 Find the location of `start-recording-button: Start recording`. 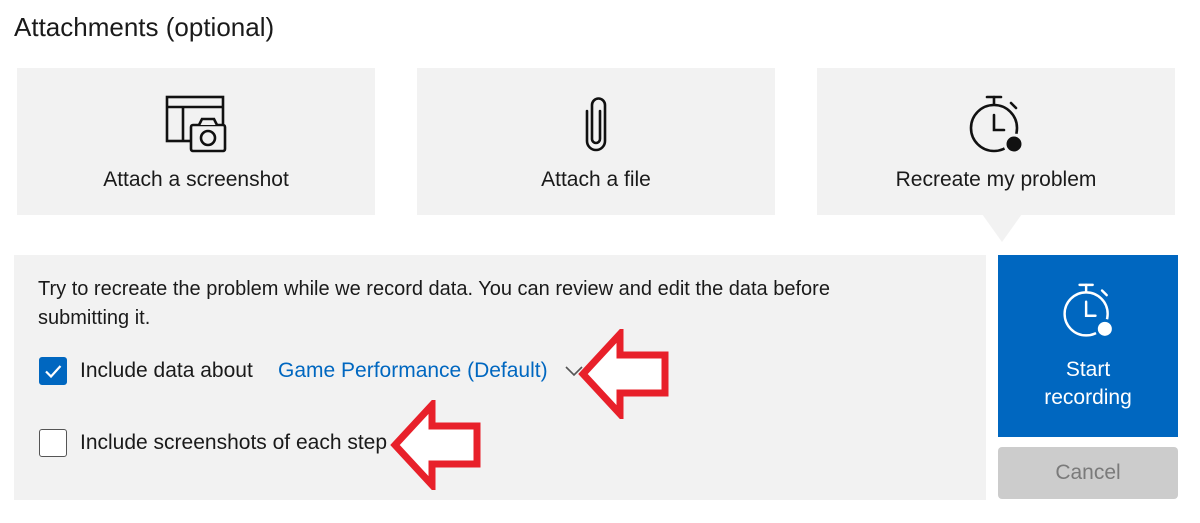

start-recording-button: Start recording is located at coordinates (1088, 346).